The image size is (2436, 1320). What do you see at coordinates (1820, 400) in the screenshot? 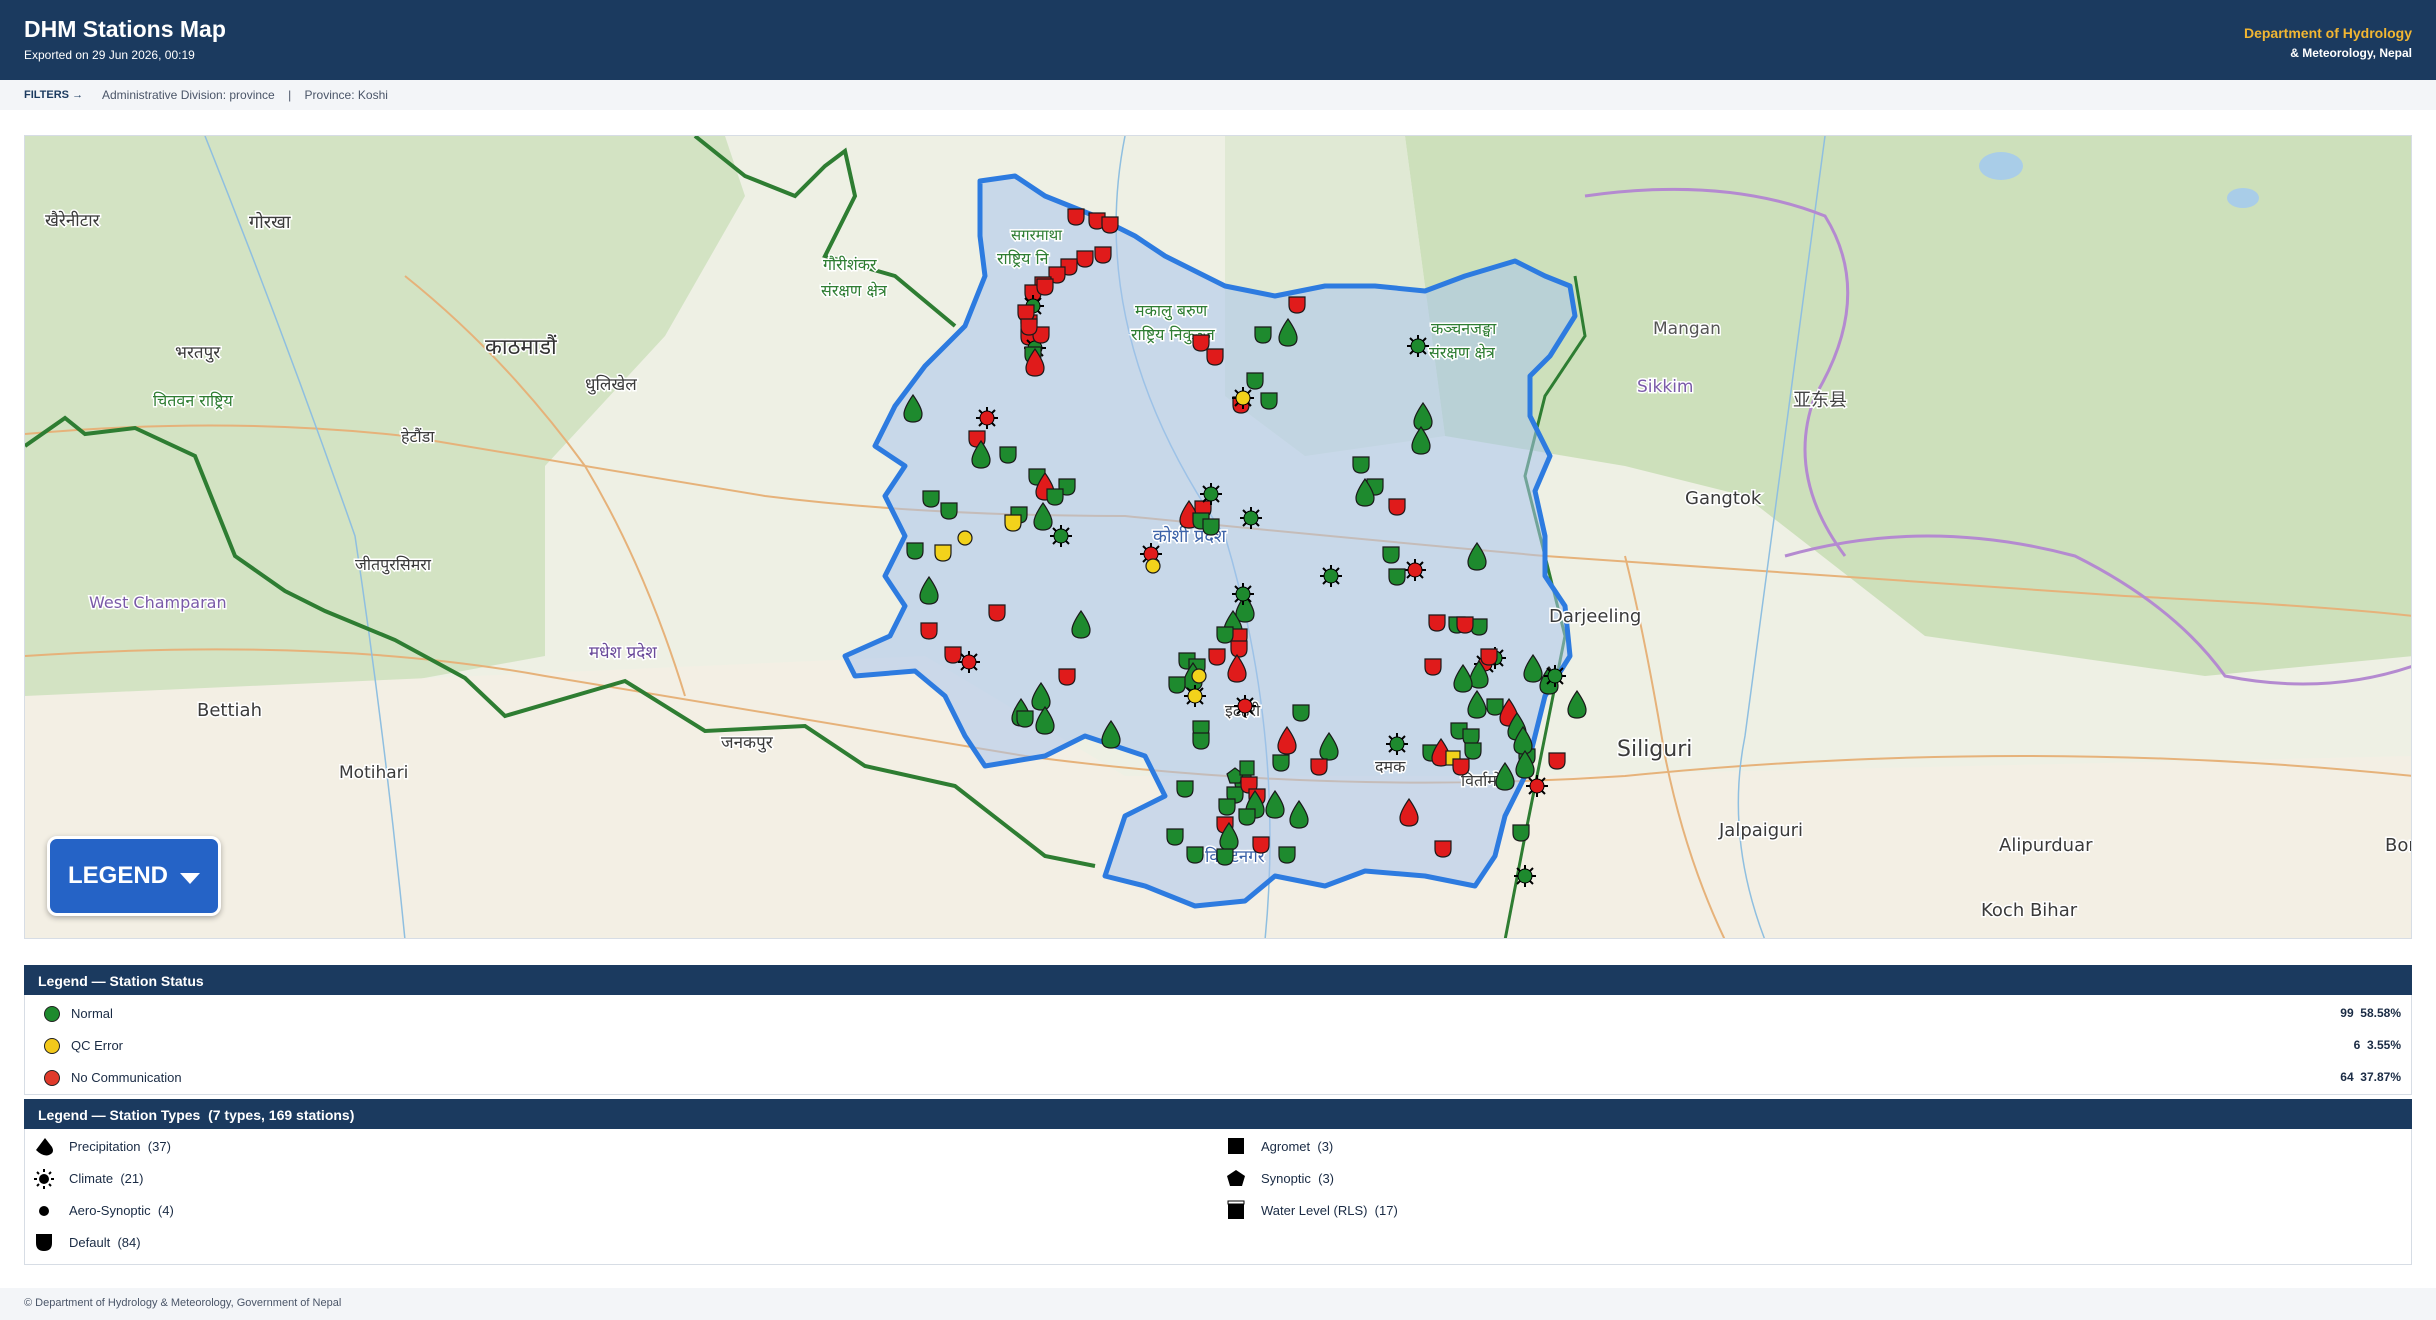
I see `place-label: 亚东县` at bounding box center [1820, 400].